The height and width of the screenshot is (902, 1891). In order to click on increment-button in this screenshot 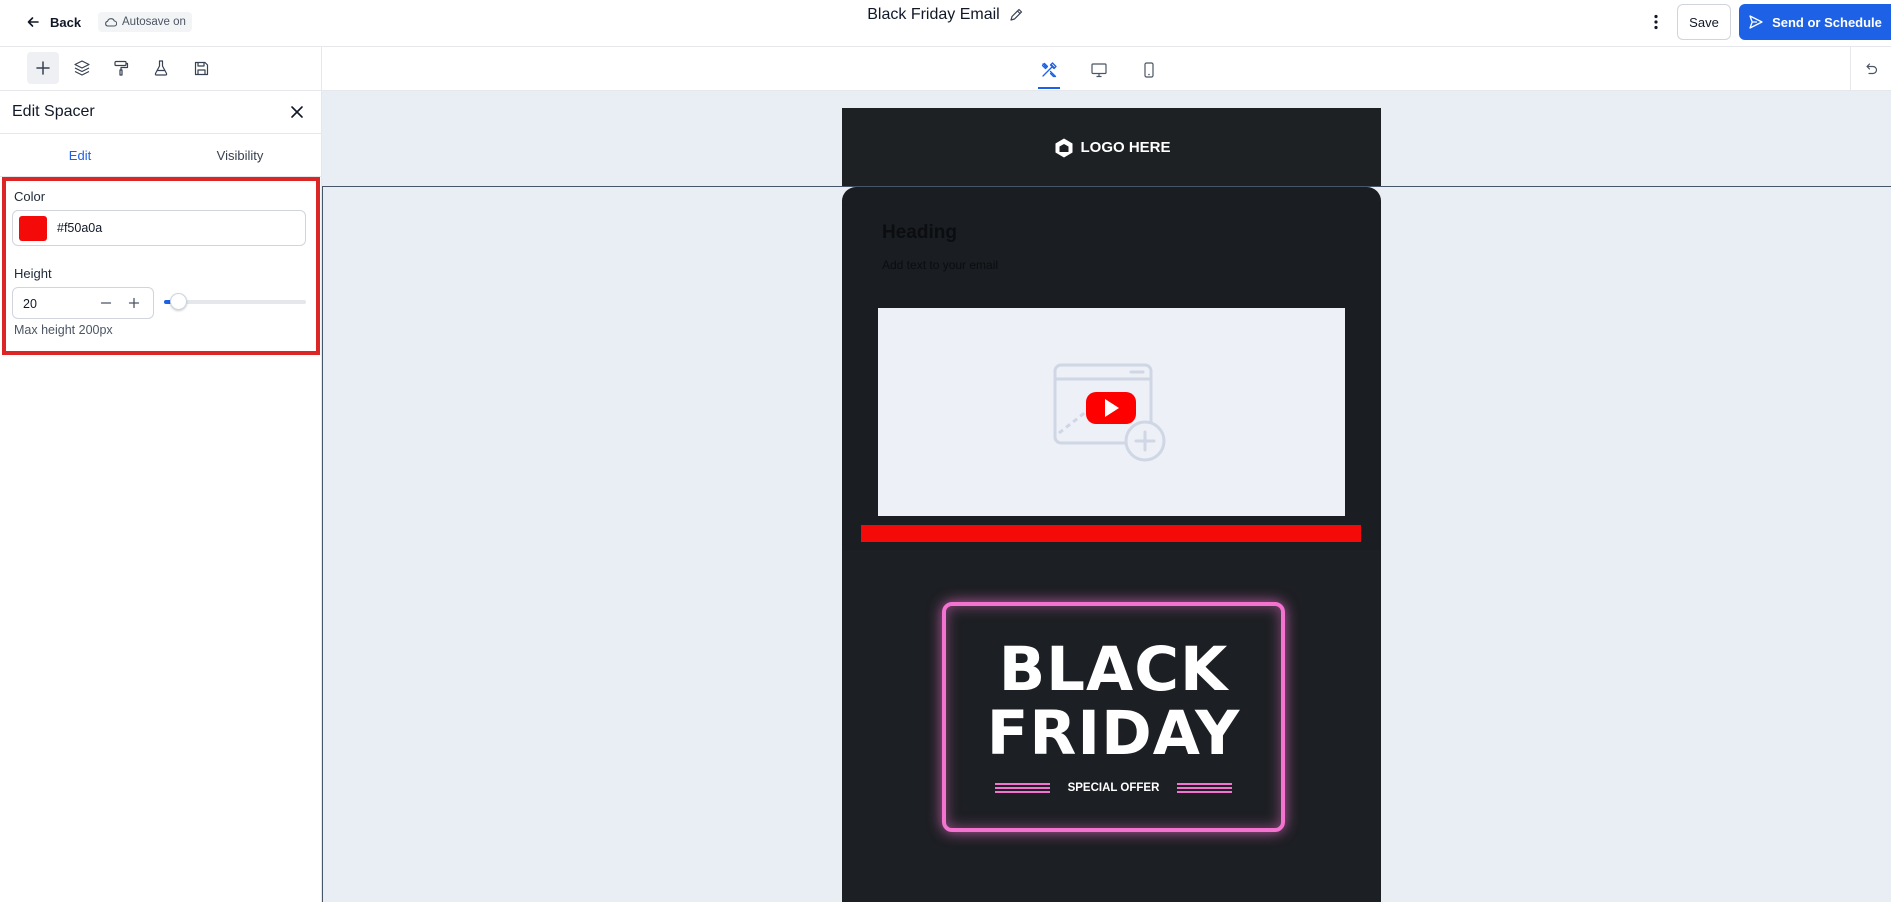, I will do `click(134, 303)`.